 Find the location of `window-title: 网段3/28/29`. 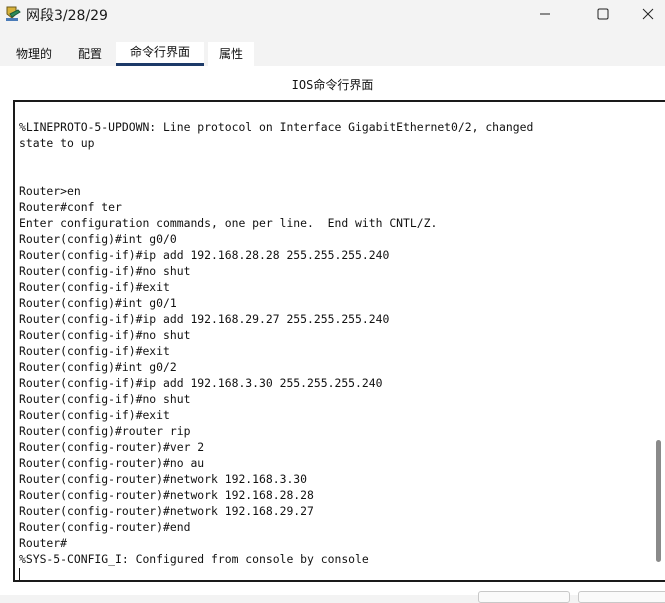

window-title: 网段3/28/29 is located at coordinates (67, 16).